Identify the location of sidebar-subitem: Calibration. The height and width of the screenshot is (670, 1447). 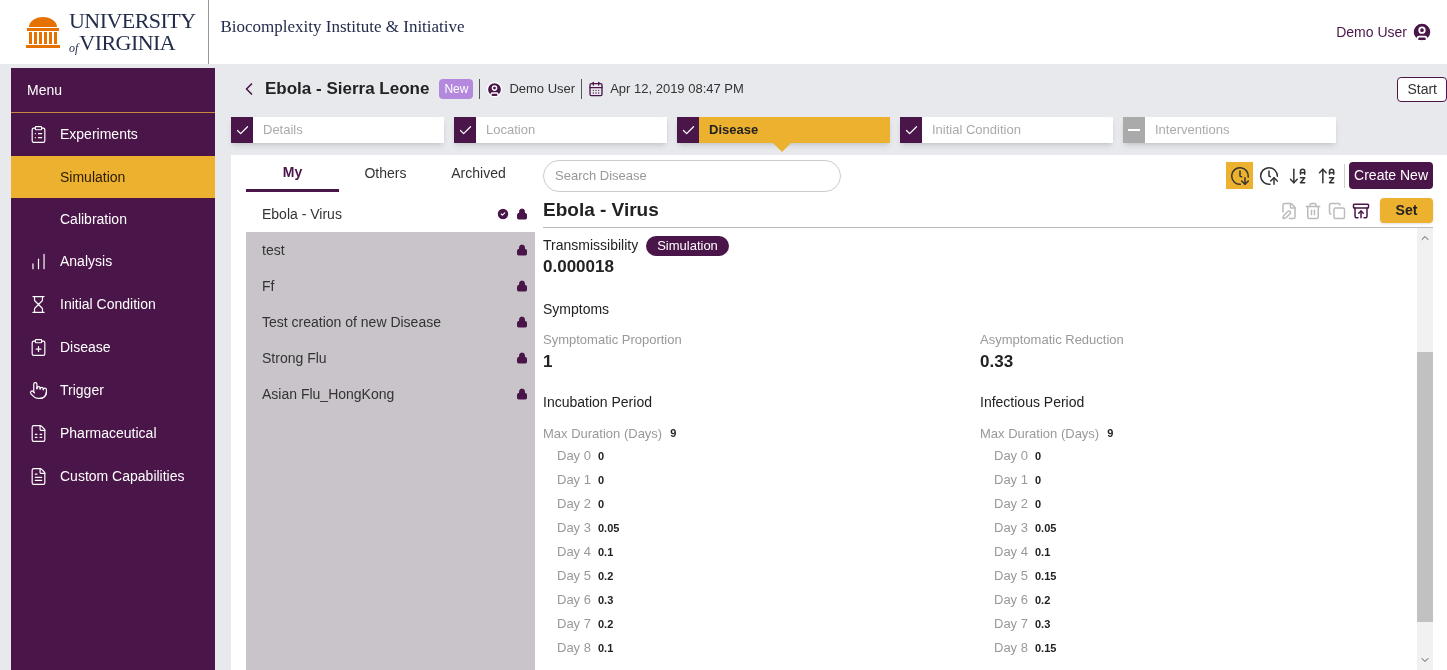
(113, 219).